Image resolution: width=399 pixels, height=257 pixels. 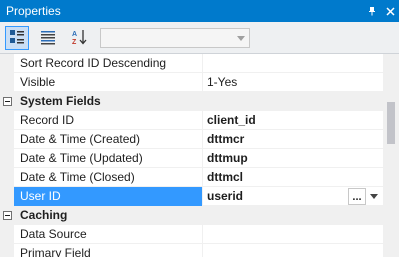 I want to click on pin-icon, so click(x=372, y=11).